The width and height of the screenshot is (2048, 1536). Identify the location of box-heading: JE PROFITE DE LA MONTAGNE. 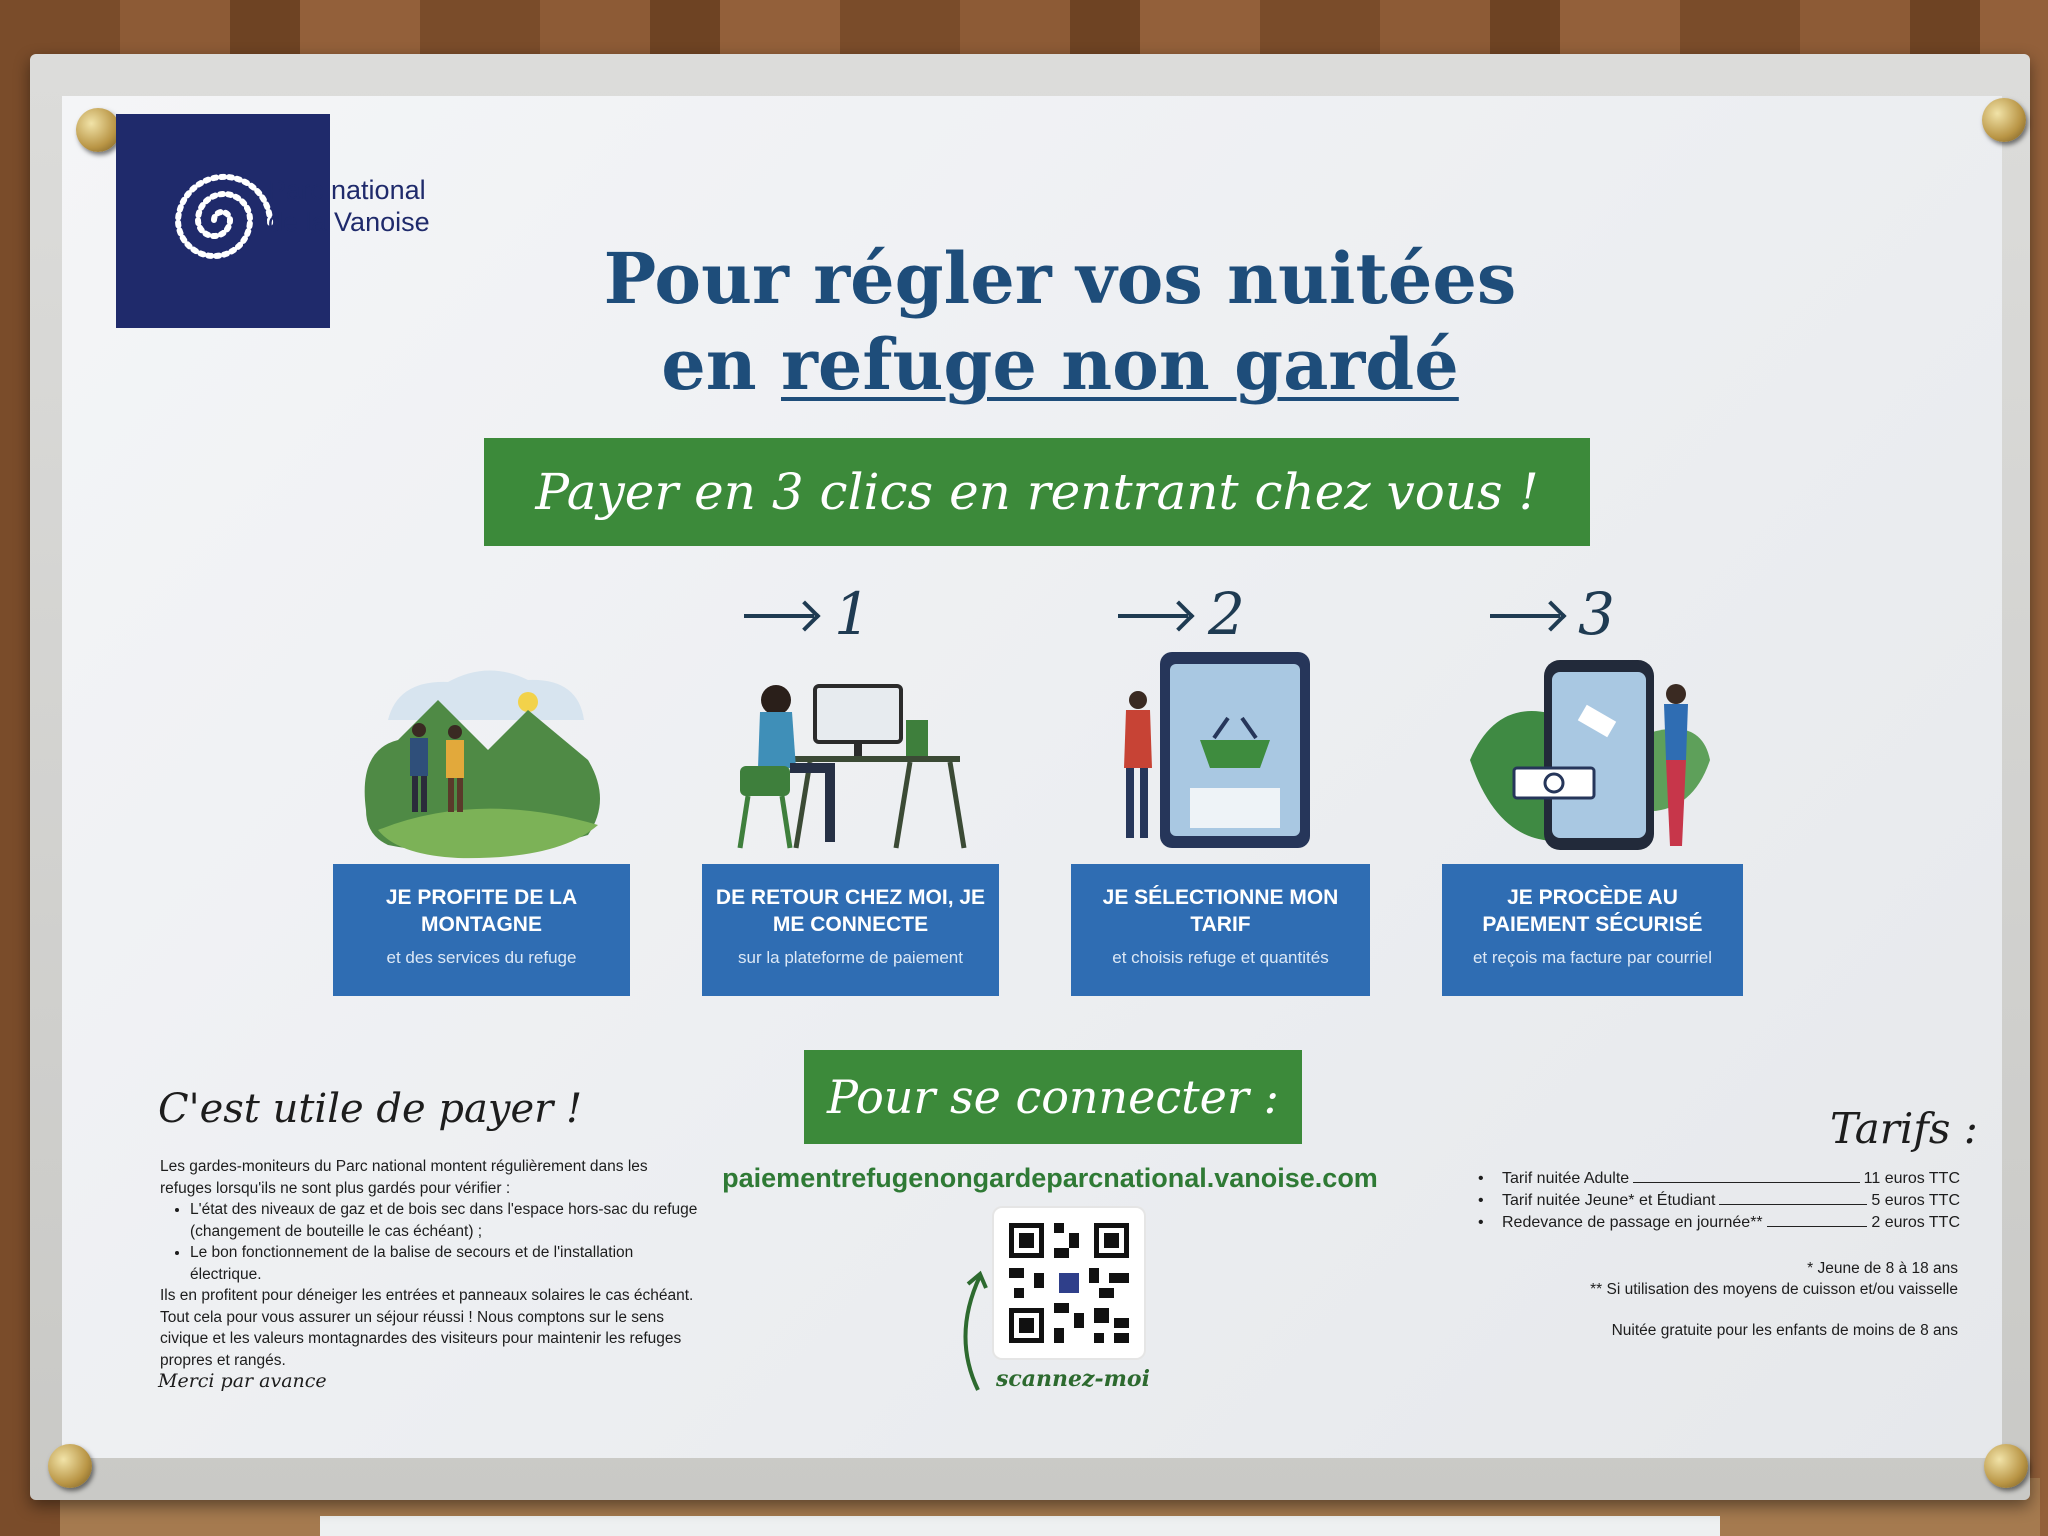
(481, 911).